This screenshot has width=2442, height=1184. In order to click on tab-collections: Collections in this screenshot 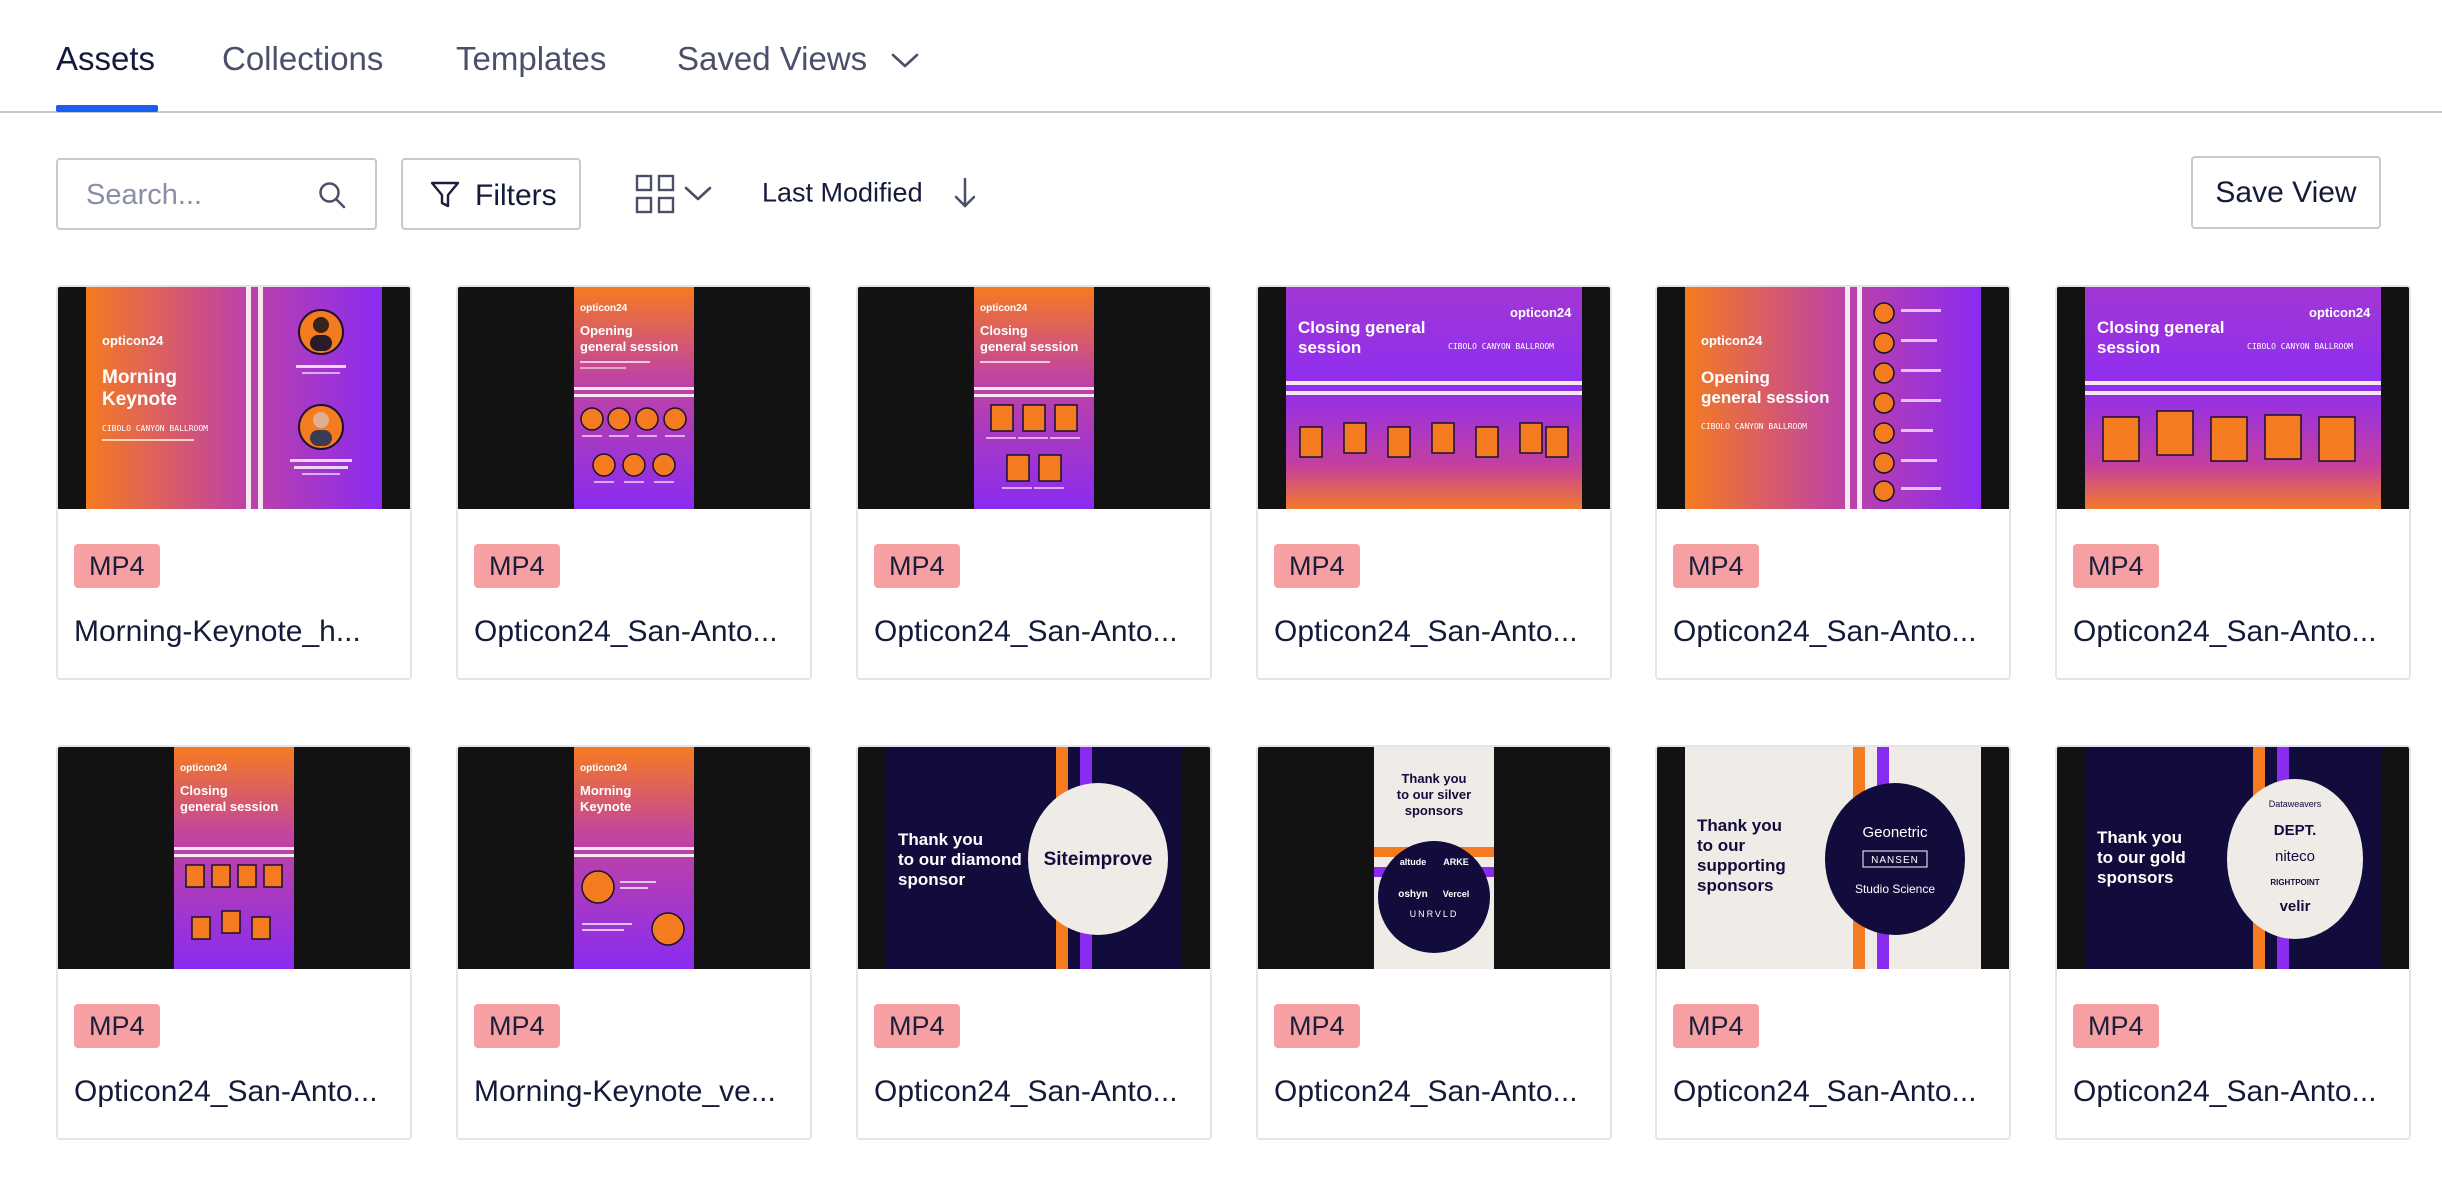, I will do `click(302, 59)`.